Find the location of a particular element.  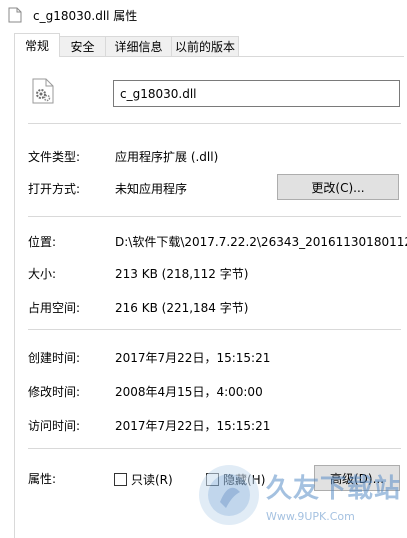

size-on-disk-value: 216 KB (221,184 字节) is located at coordinates (182, 308).